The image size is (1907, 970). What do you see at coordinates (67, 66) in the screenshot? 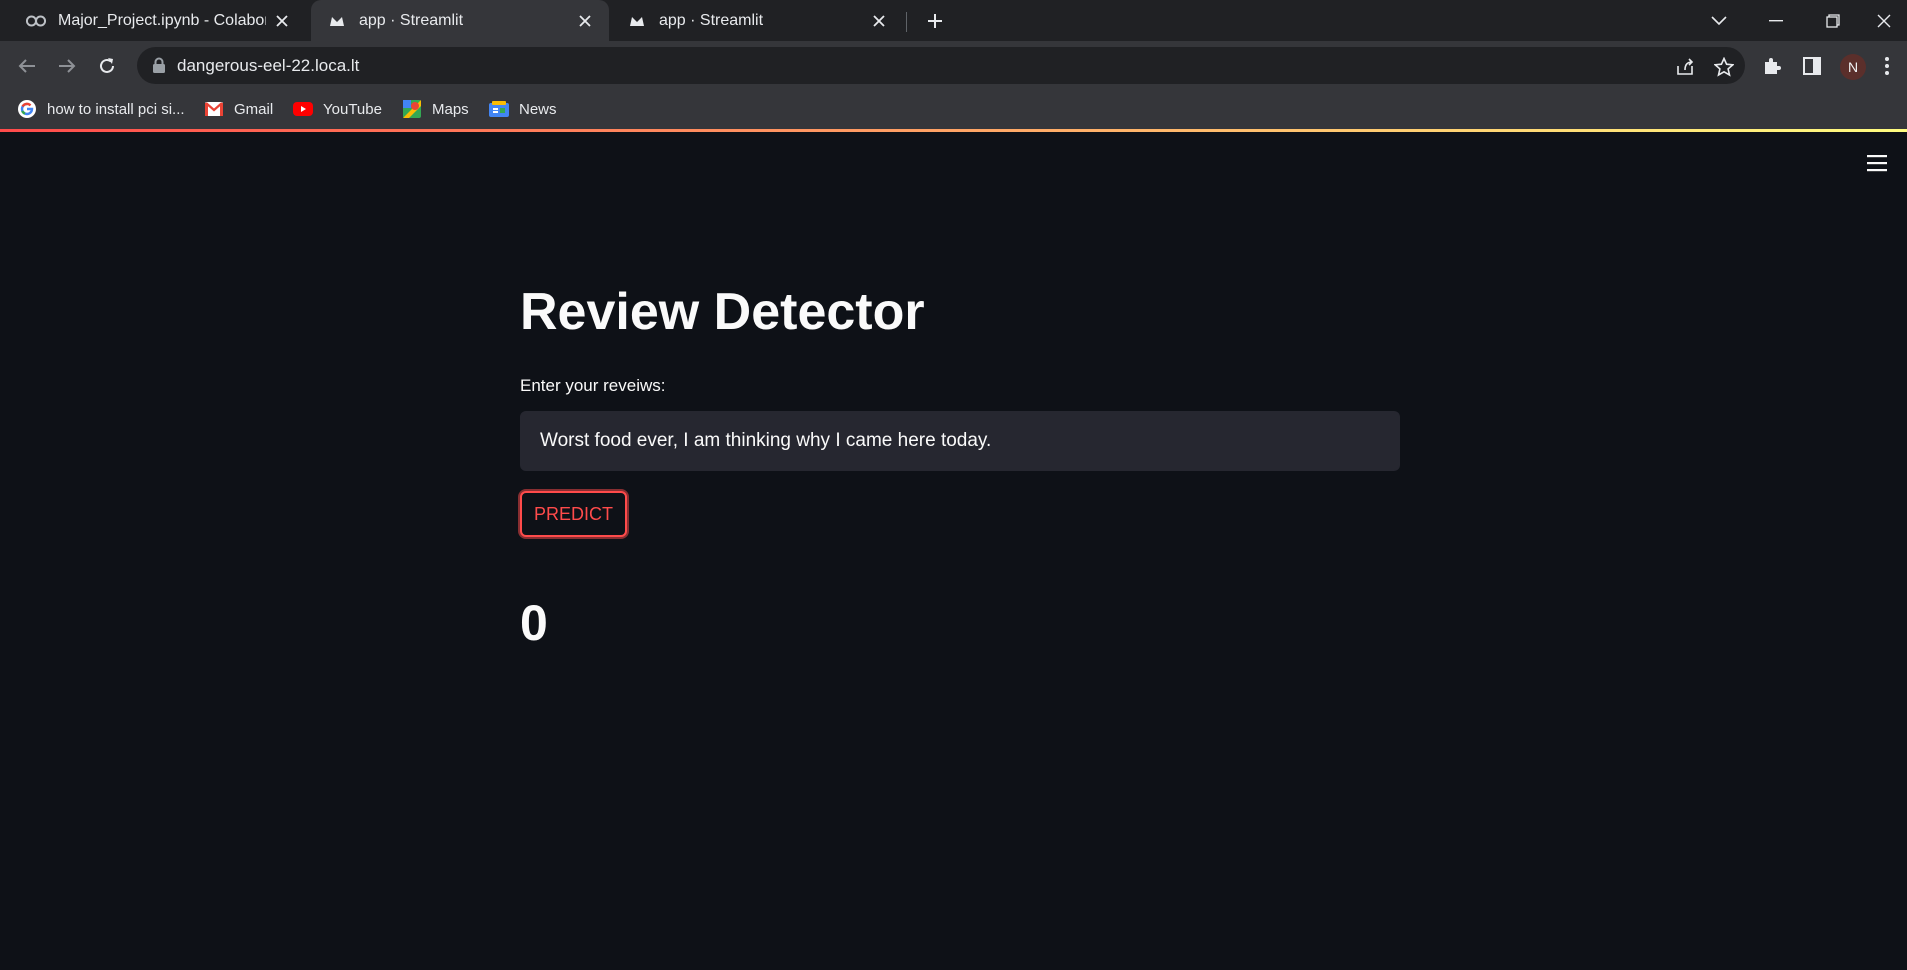
I see `forward-button` at bounding box center [67, 66].